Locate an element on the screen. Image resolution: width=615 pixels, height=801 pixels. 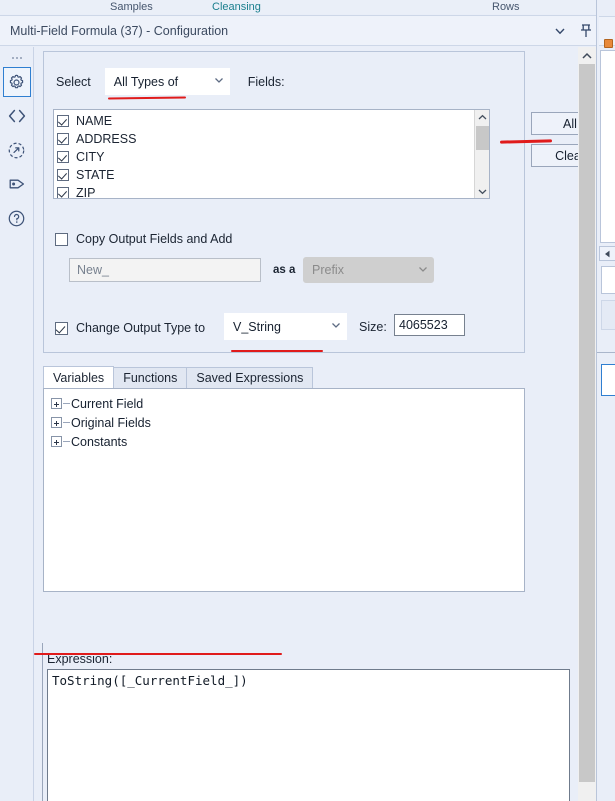
list-item: STATE is located at coordinates (265, 175).